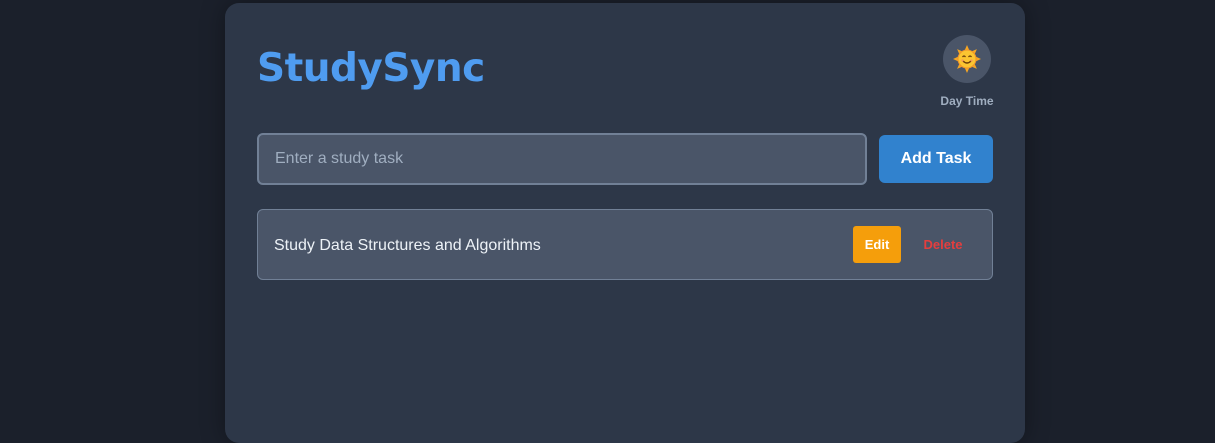 Image resolution: width=1215 pixels, height=443 pixels. What do you see at coordinates (936, 159) in the screenshot?
I see `add-task-button: Add Task` at bounding box center [936, 159].